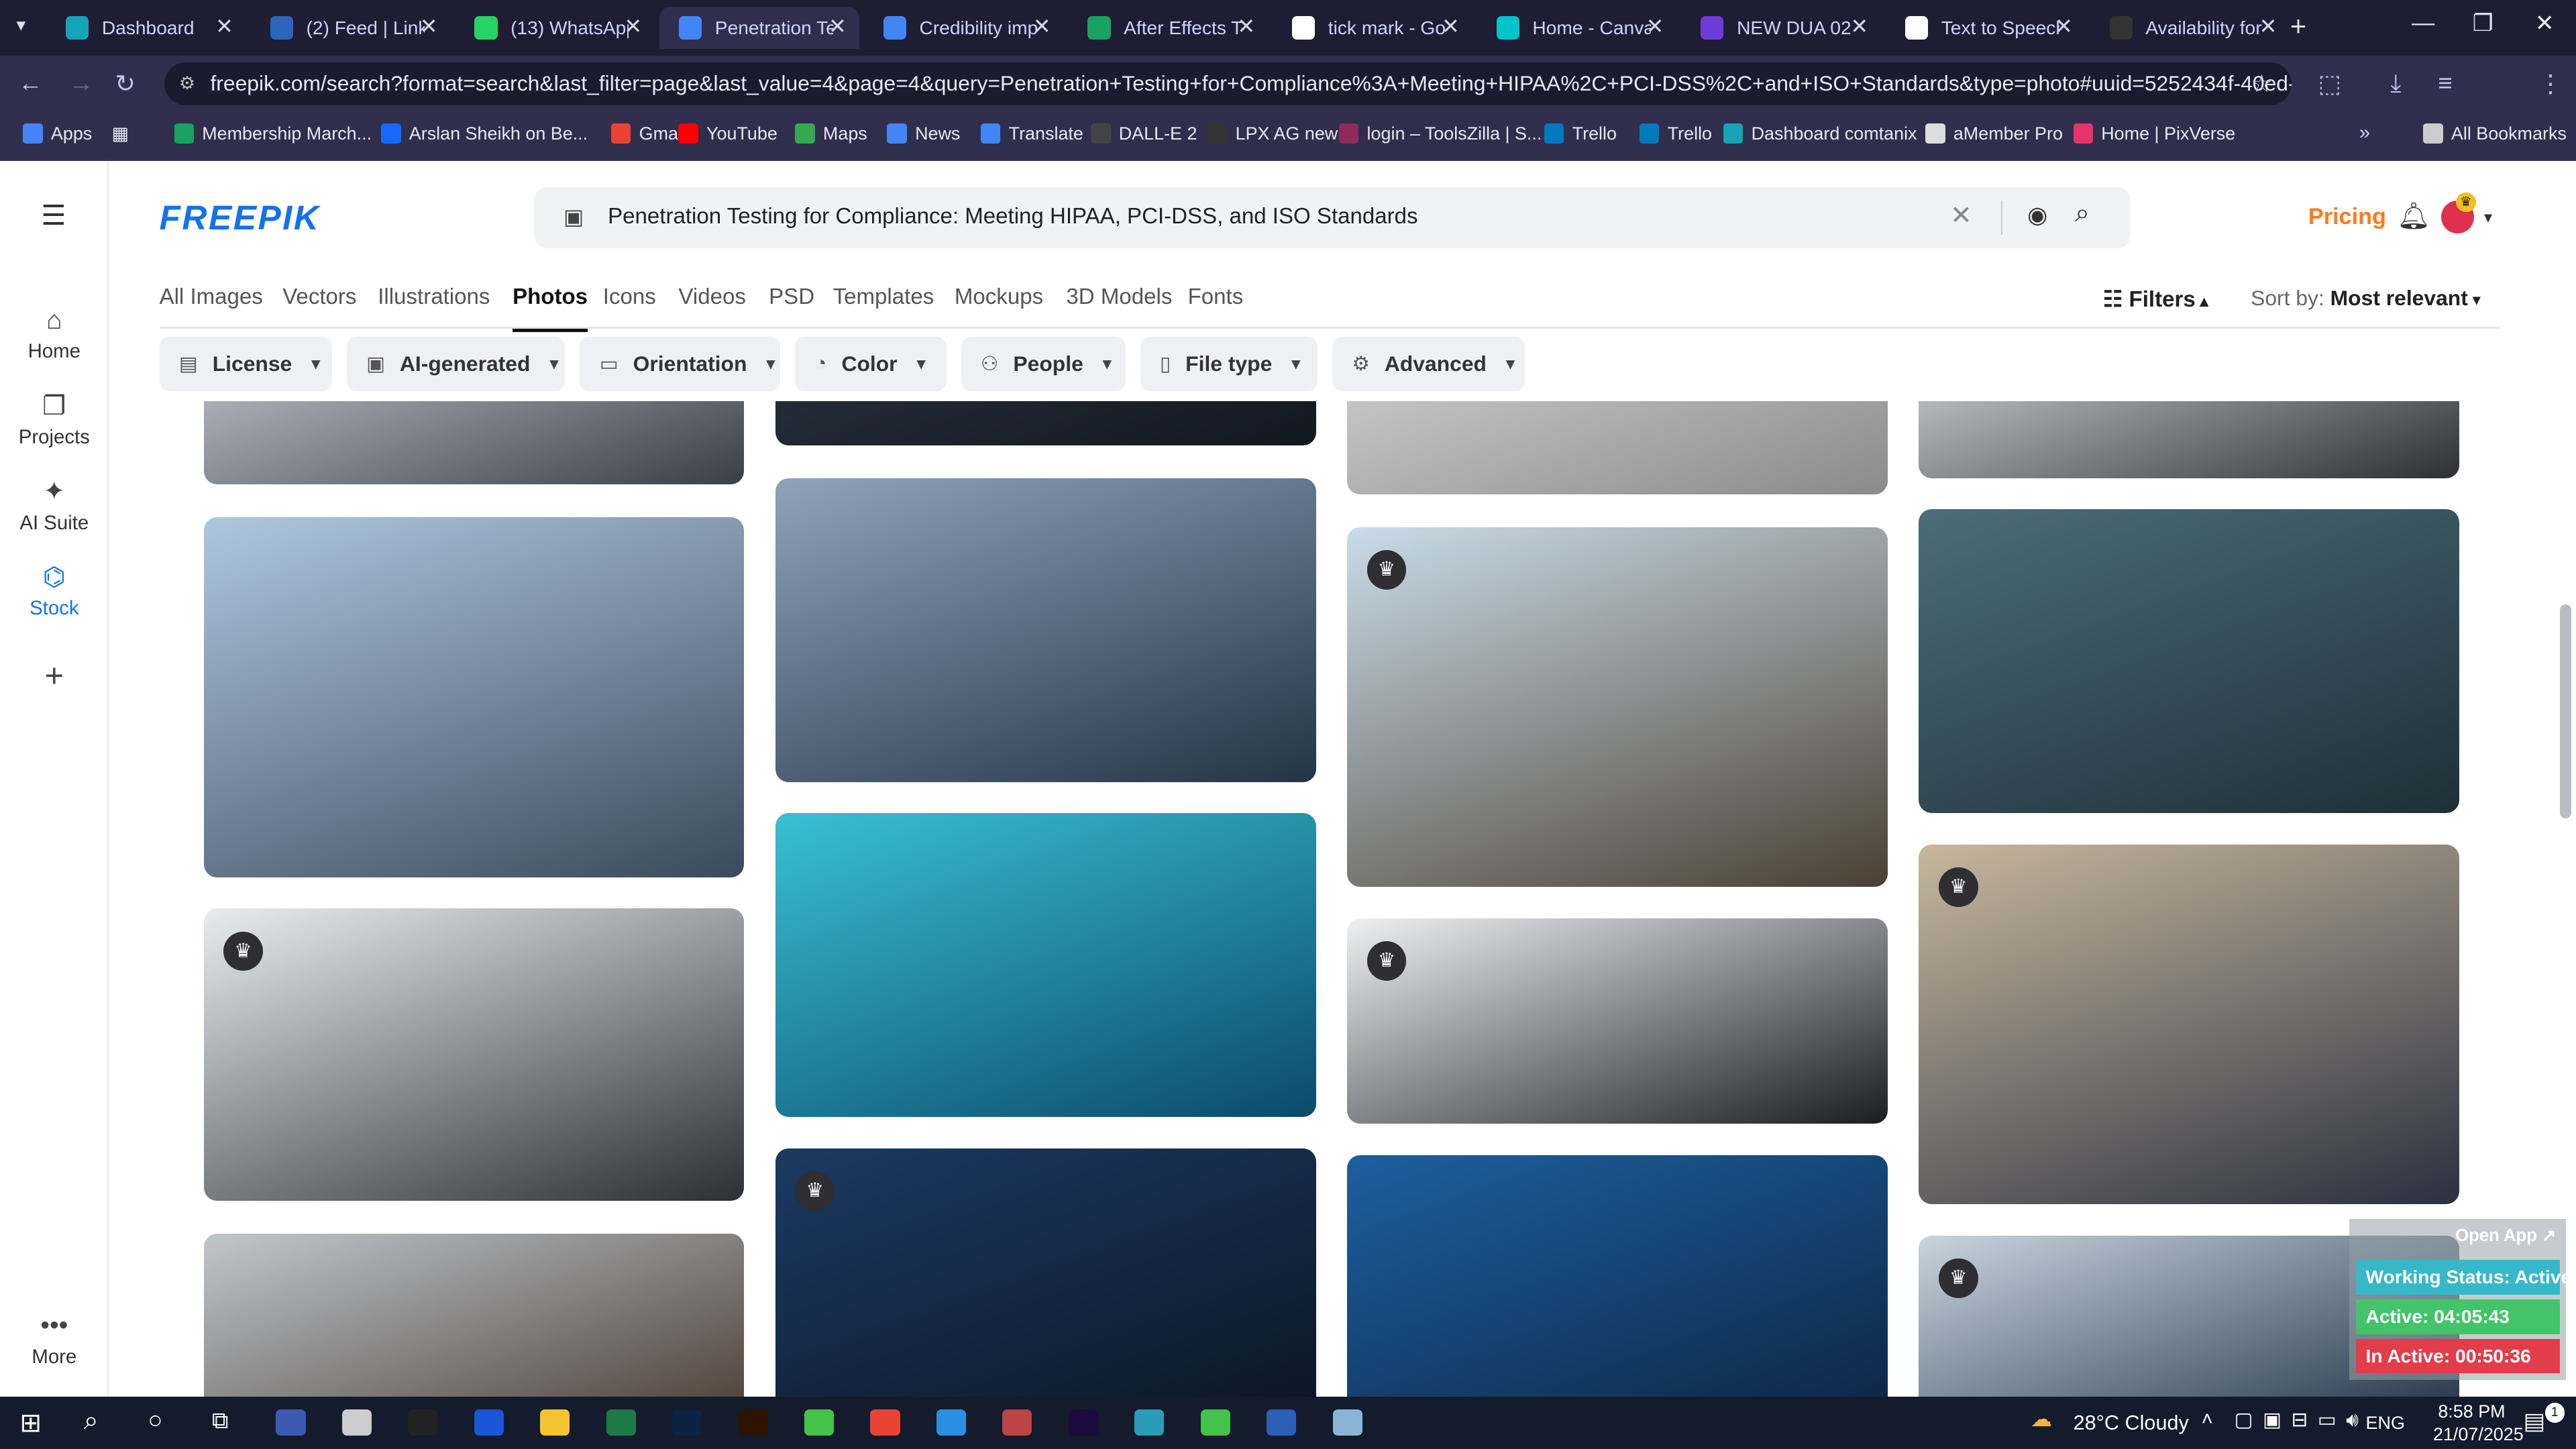 The image size is (2576, 1449). I want to click on bookmark-item: Apps, so click(57, 133).